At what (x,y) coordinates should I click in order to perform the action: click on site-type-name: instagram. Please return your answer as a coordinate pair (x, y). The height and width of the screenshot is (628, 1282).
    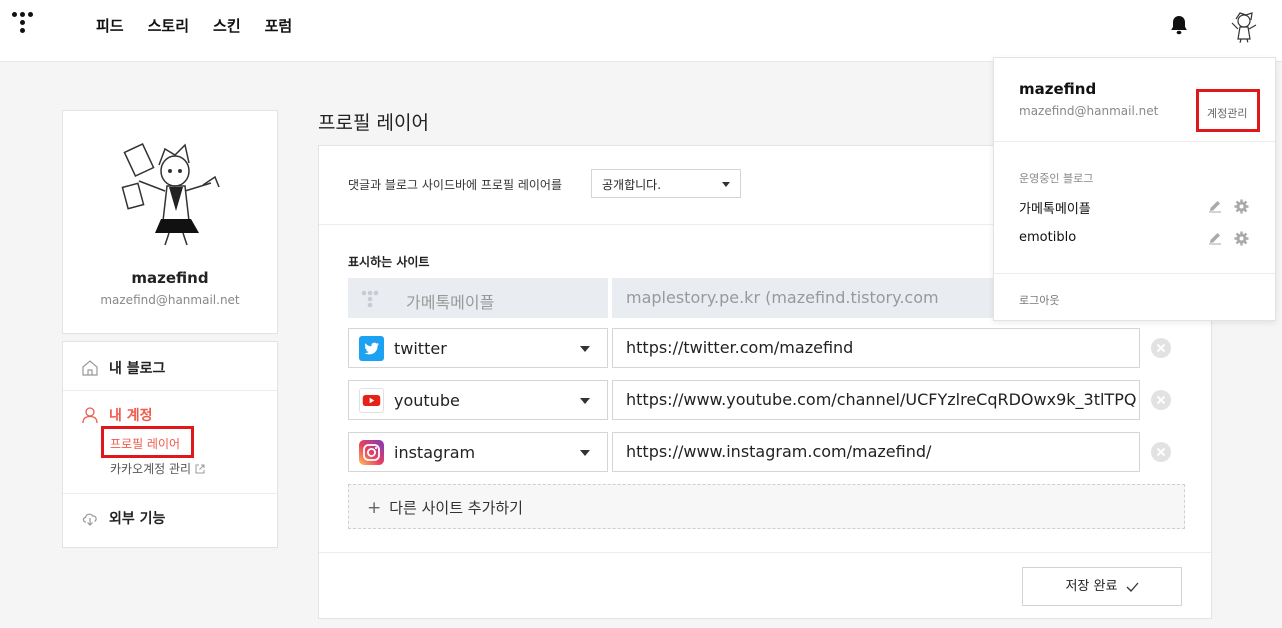
    Looking at the image, I should click on (435, 452).